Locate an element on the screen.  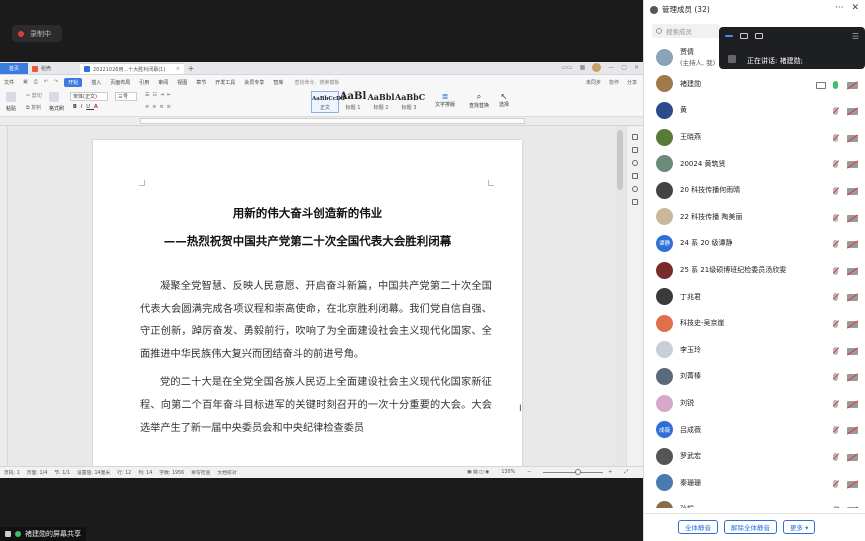
member-row: 20 科技传播何雨晴 is located at coordinates (754, 190).